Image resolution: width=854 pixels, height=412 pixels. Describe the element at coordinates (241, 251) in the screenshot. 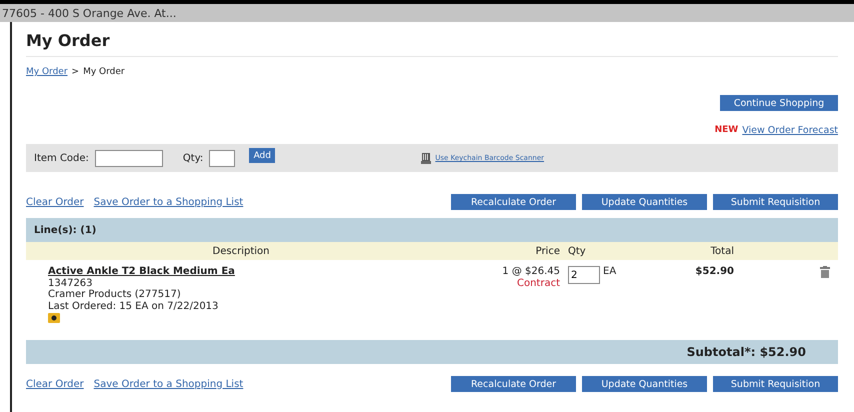

I see `column-header: Description` at that location.